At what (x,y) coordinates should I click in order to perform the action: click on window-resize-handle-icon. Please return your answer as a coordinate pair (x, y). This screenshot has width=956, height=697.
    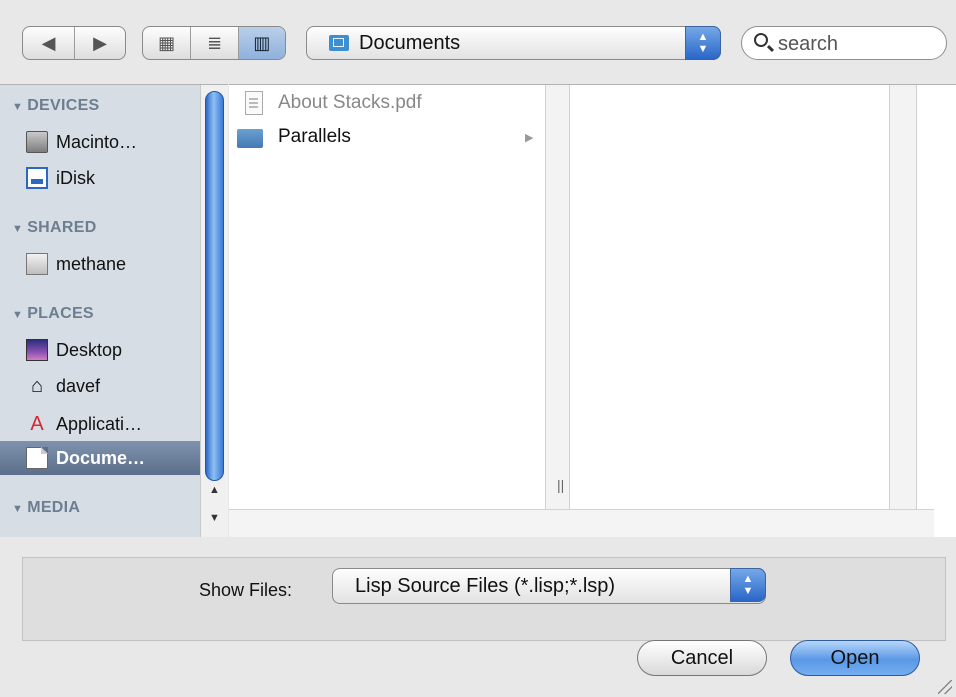
    Looking at the image, I should click on (945, 687).